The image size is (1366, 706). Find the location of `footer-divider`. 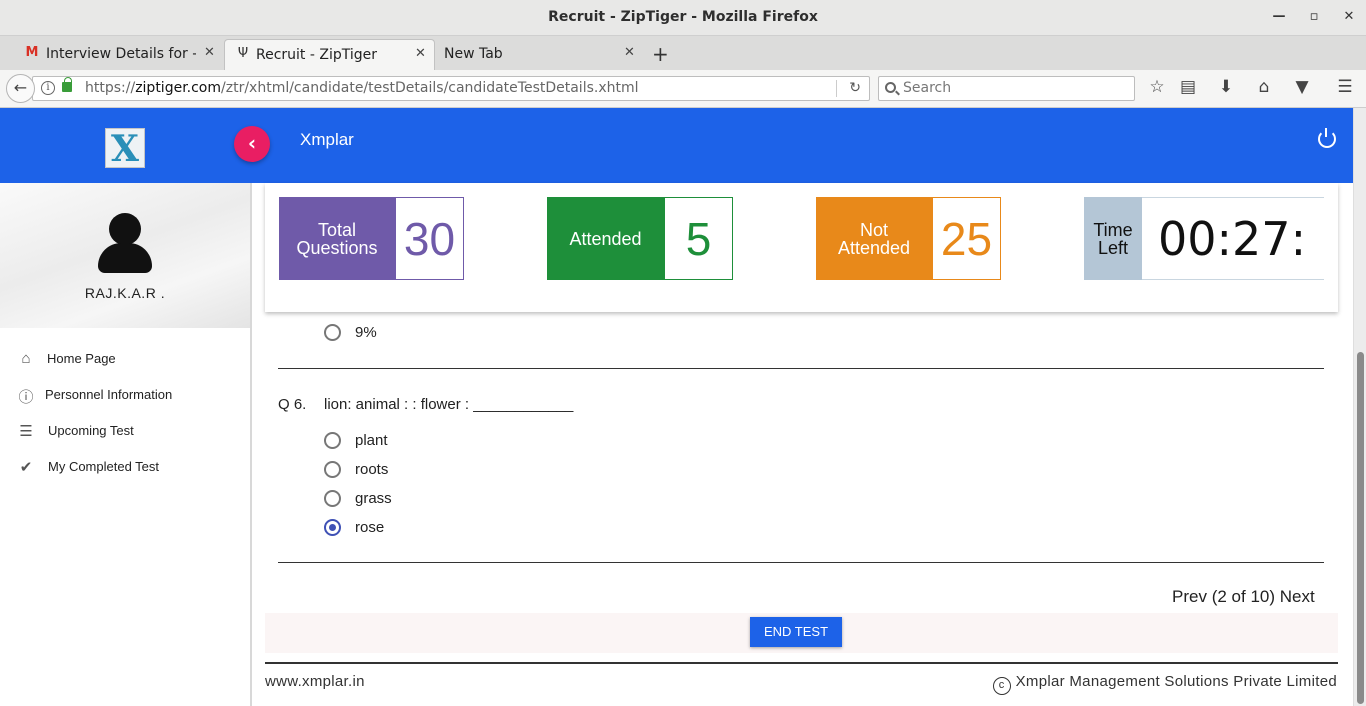

footer-divider is located at coordinates (801, 663).